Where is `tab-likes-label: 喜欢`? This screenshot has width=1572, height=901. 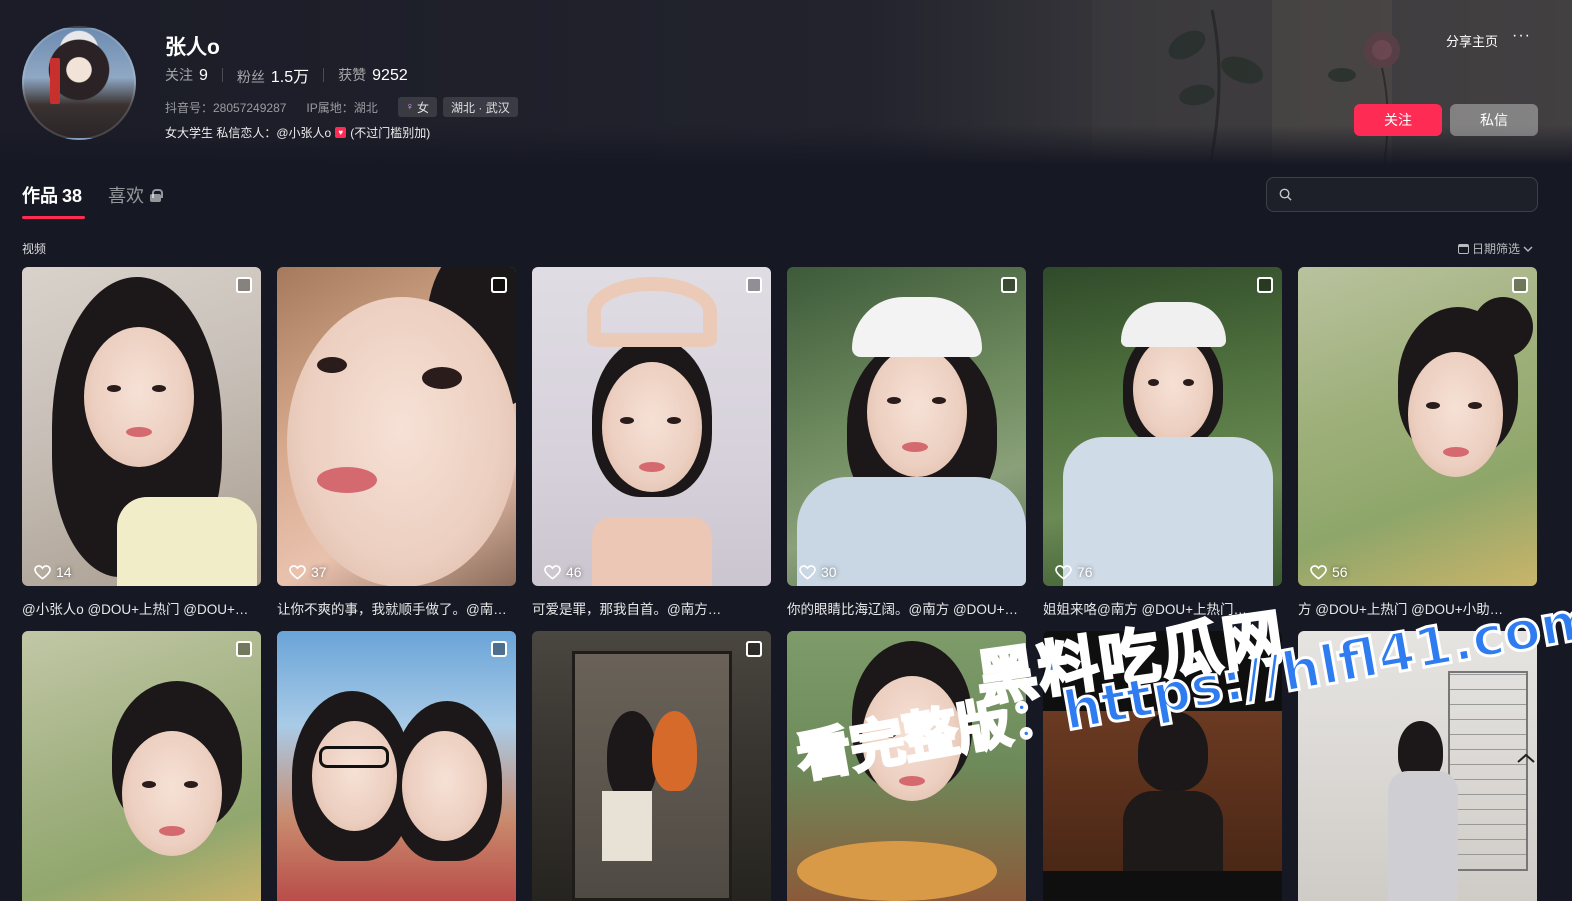 tab-likes-label: 喜欢 is located at coordinates (126, 196).